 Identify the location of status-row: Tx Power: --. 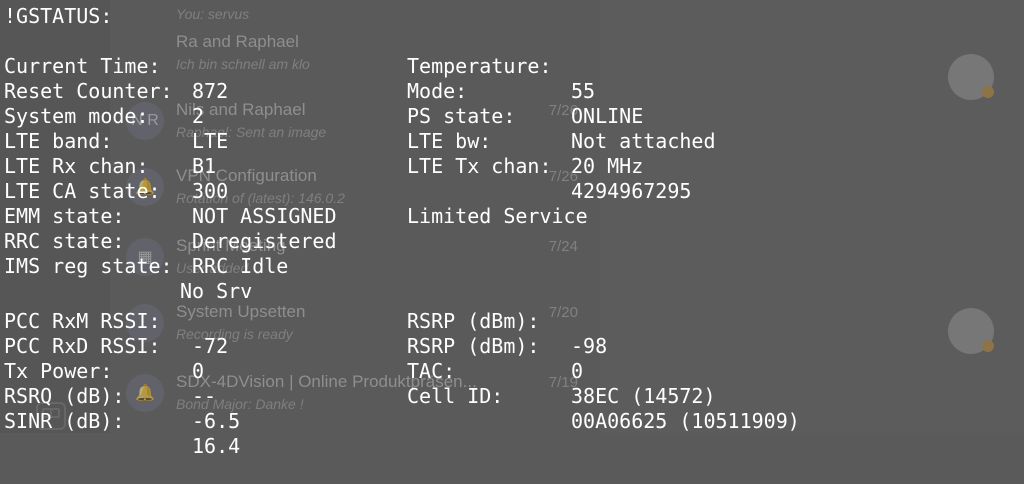
(110, 371).